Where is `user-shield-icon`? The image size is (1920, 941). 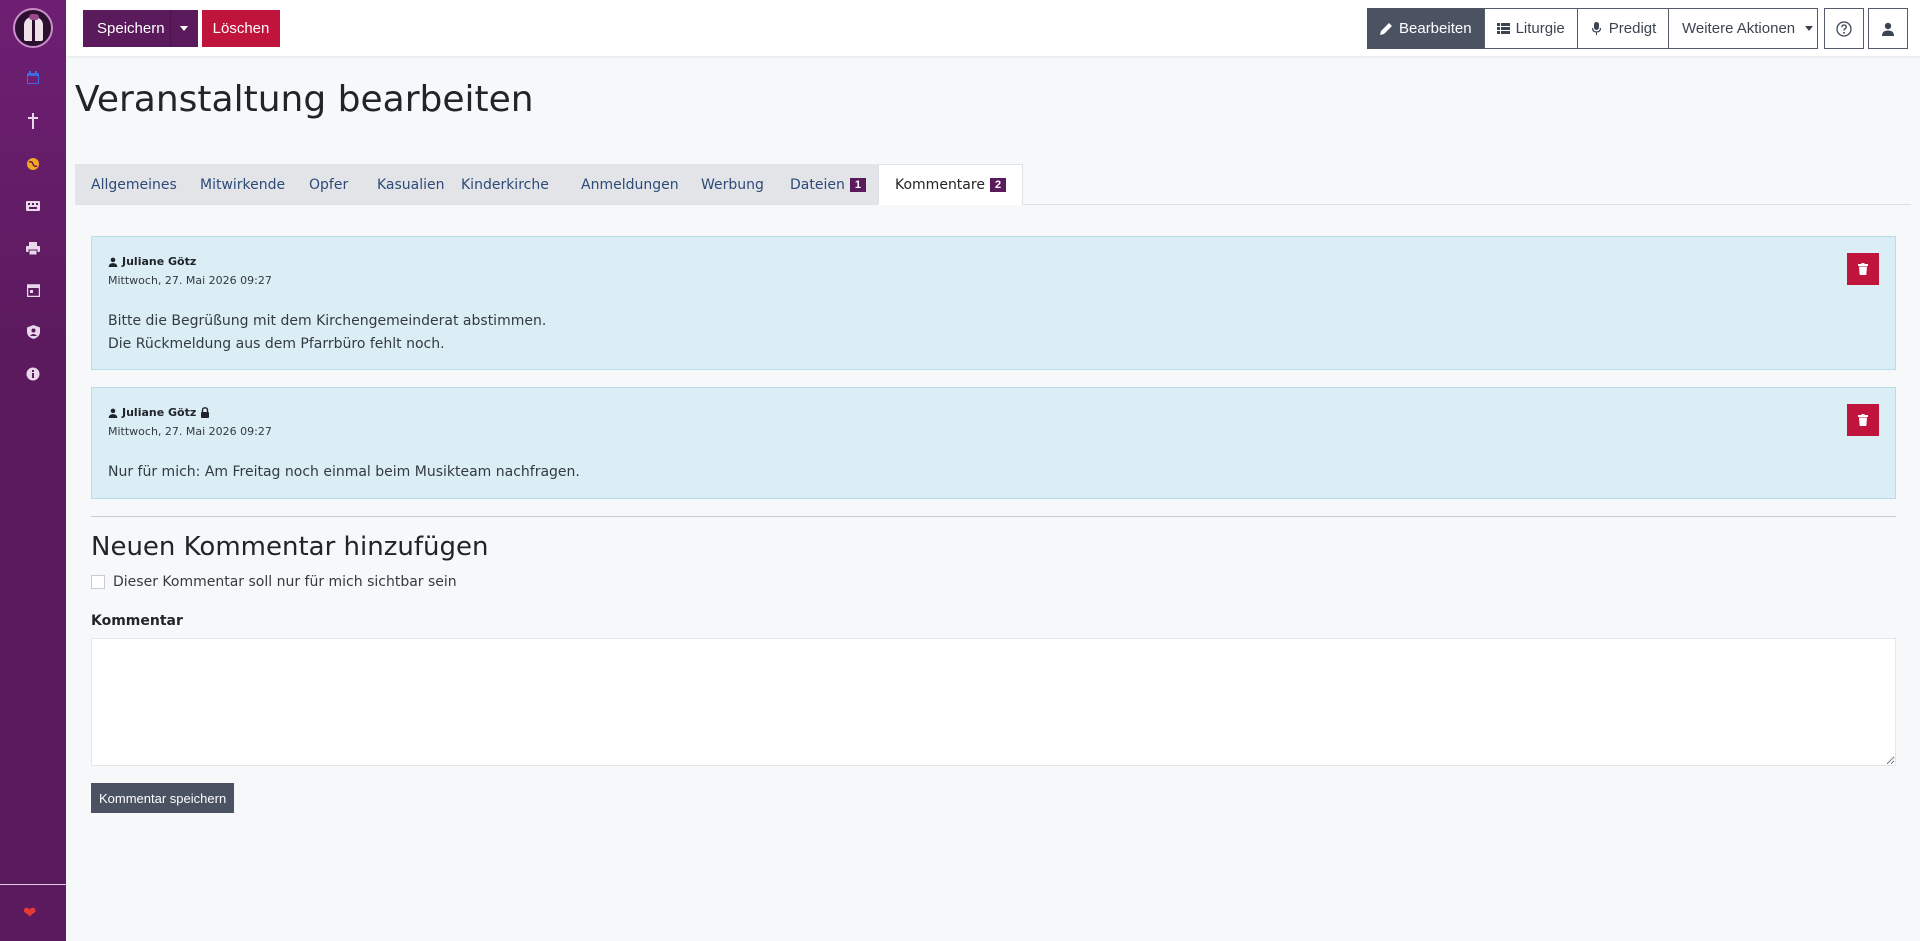
user-shield-icon is located at coordinates (33, 332).